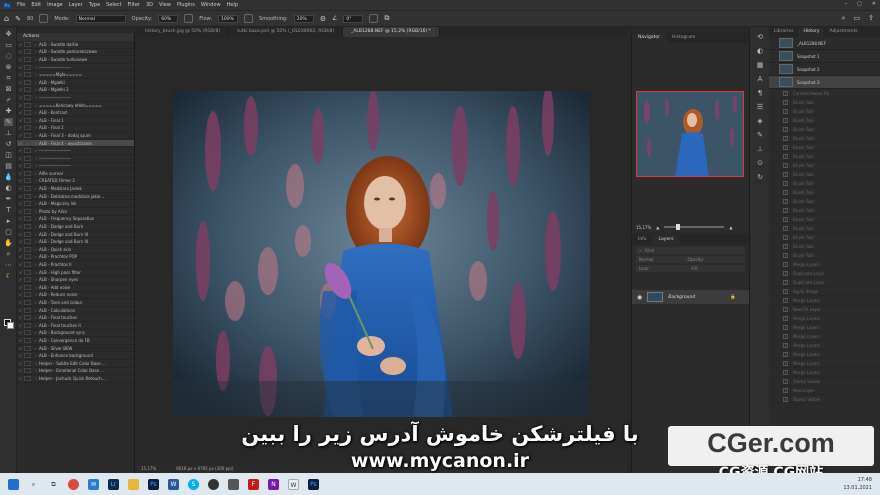 Image resolution: width=880 pixels, height=495 pixels. What do you see at coordinates (75, 258) in the screenshot?
I see `action-row: ✓ › ALB - Prachtos POP` at bounding box center [75, 258].